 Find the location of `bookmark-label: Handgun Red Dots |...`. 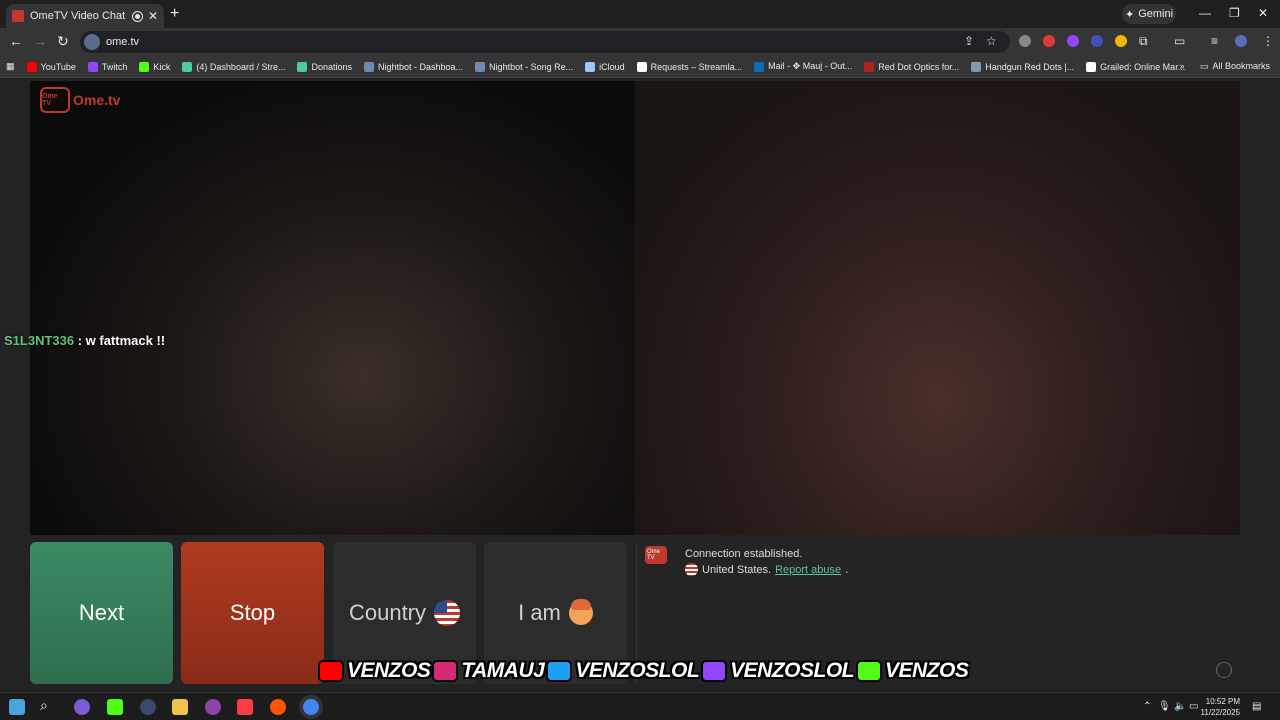

bookmark-label: Handgun Red Dots |... is located at coordinates (1030, 66).